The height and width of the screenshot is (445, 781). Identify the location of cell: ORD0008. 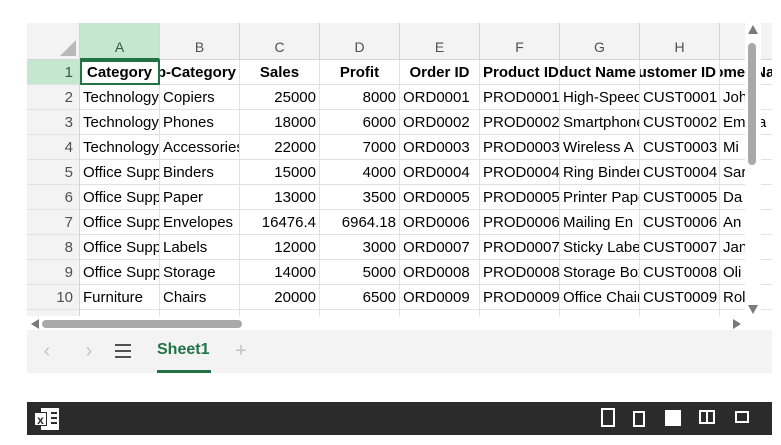
(440, 272).